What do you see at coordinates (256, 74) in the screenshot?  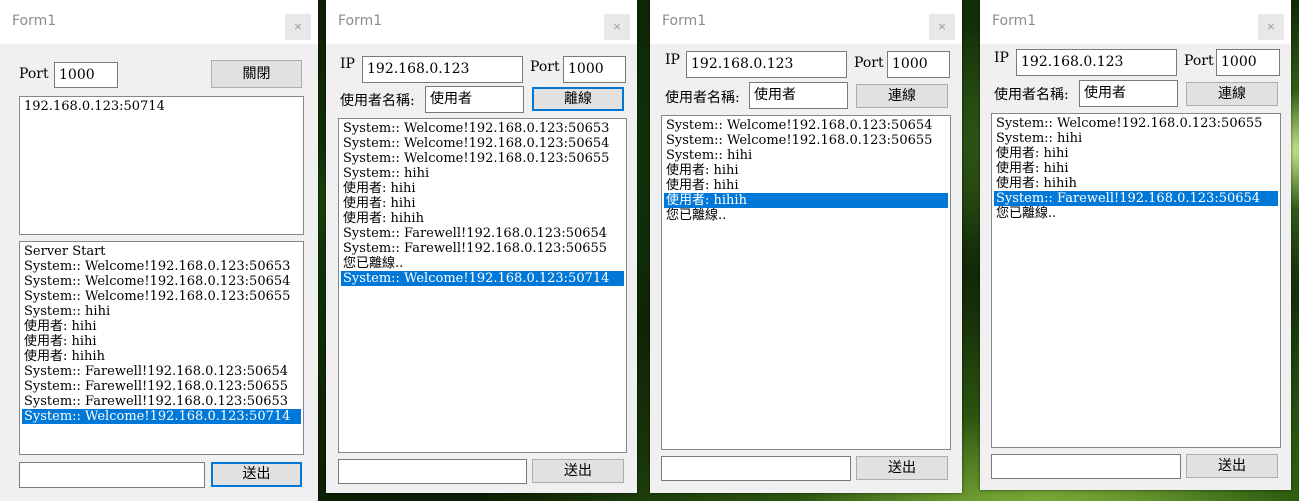 I see `close-server-button: 關閉` at bounding box center [256, 74].